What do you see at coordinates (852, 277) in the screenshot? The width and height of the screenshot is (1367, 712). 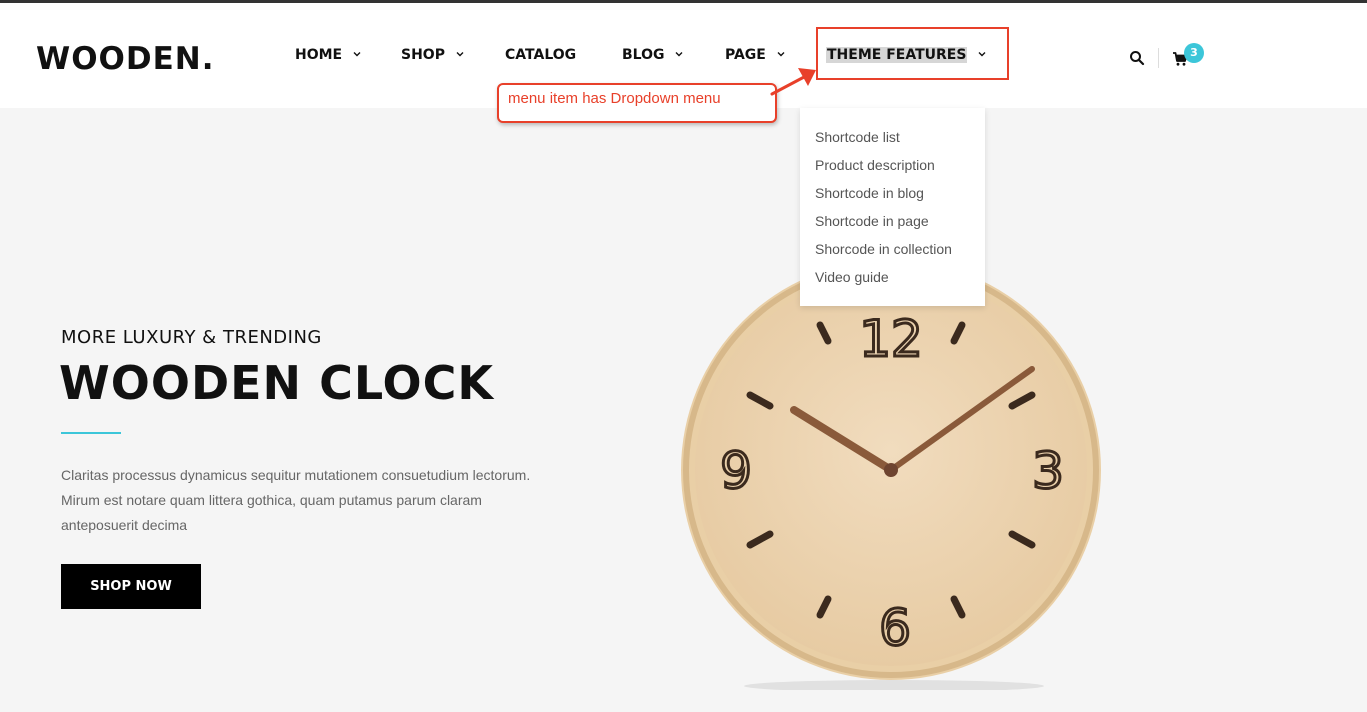 I see `dropdown-item-video-guide: Video guide` at bounding box center [852, 277].